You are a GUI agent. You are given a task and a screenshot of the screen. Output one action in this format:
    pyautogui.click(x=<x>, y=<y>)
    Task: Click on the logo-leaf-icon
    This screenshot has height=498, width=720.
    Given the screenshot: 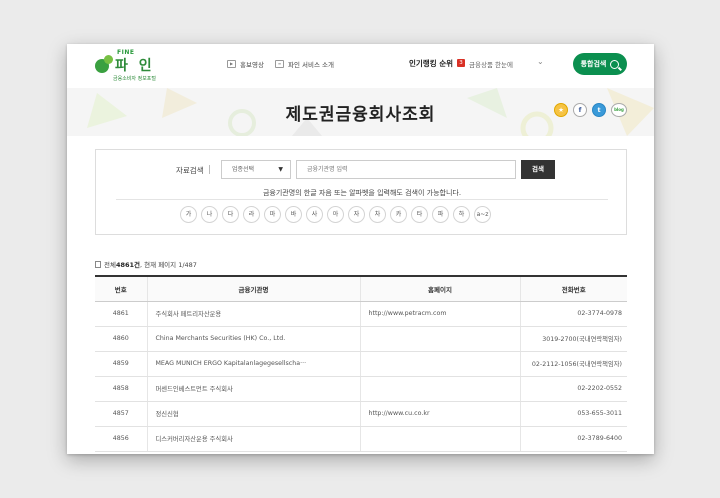 What is the action you would take?
    pyautogui.click(x=108, y=59)
    